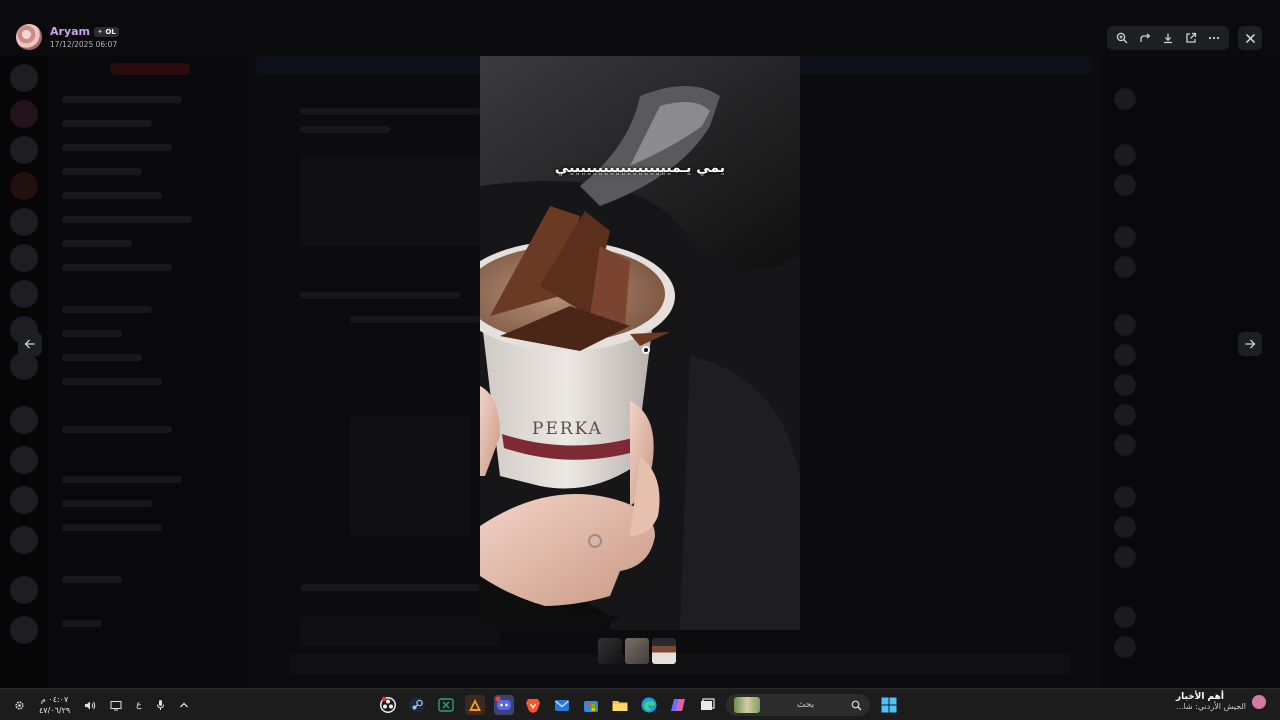 This screenshot has height=720, width=1280. I want to click on window-icon, so click(708, 704).